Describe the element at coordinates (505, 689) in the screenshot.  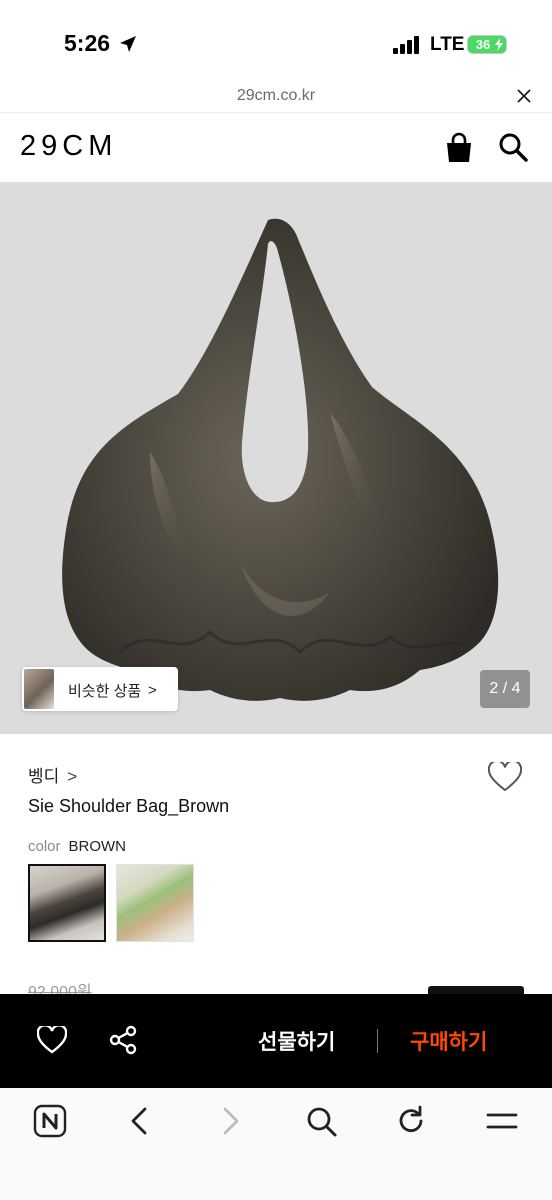
I see `image-page-counter: 2 / 4` at that location.